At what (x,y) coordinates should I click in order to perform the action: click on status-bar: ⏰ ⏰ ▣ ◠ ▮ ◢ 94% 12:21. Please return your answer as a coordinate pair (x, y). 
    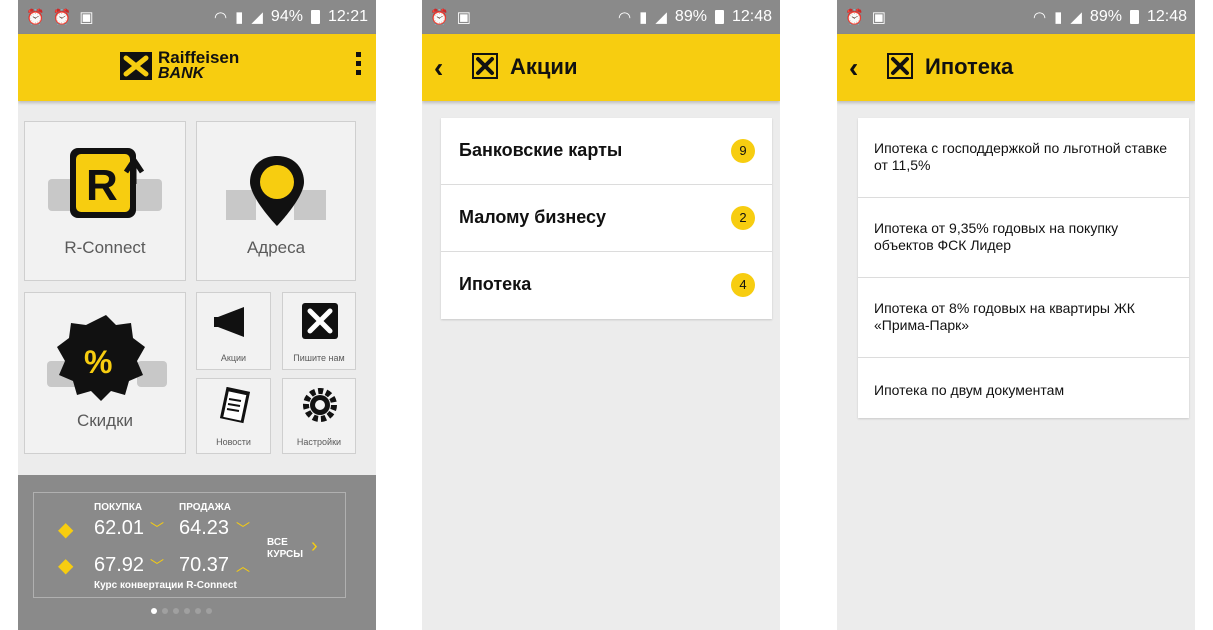
    Looking at the image, I should click on (197, 17).